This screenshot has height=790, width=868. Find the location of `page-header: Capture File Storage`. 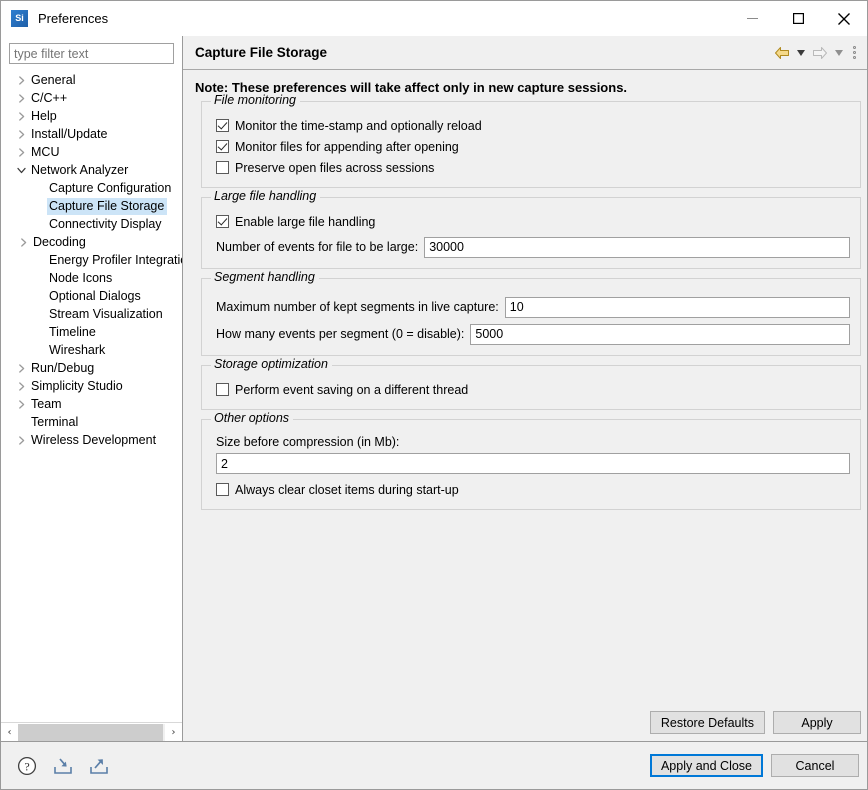

page-header: Capture File Storage is located at coordinates (525, 53).